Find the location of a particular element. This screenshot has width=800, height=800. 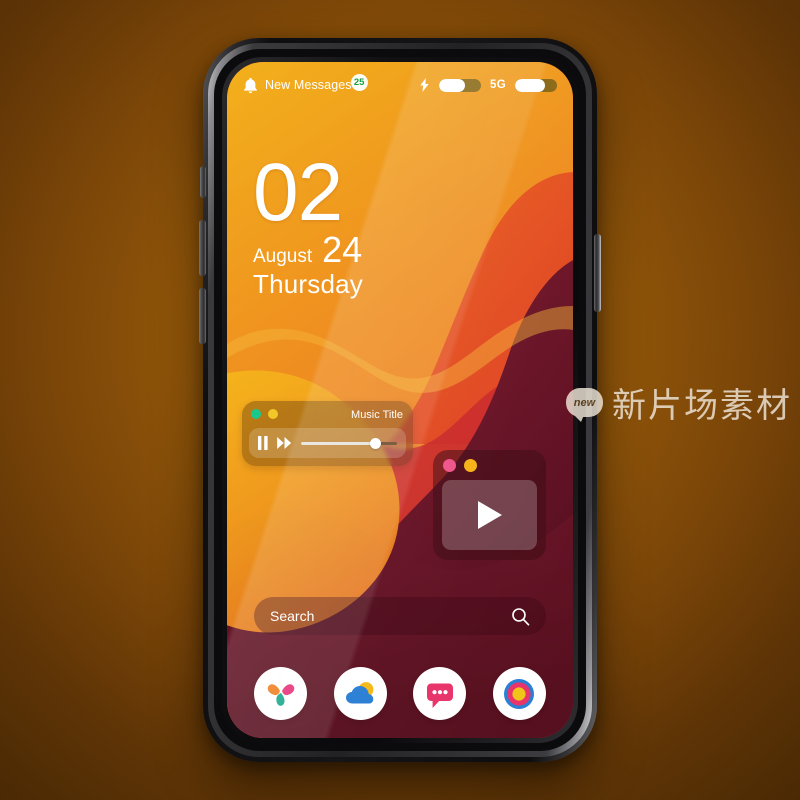

search-bar is located at coordinates (400, 616).